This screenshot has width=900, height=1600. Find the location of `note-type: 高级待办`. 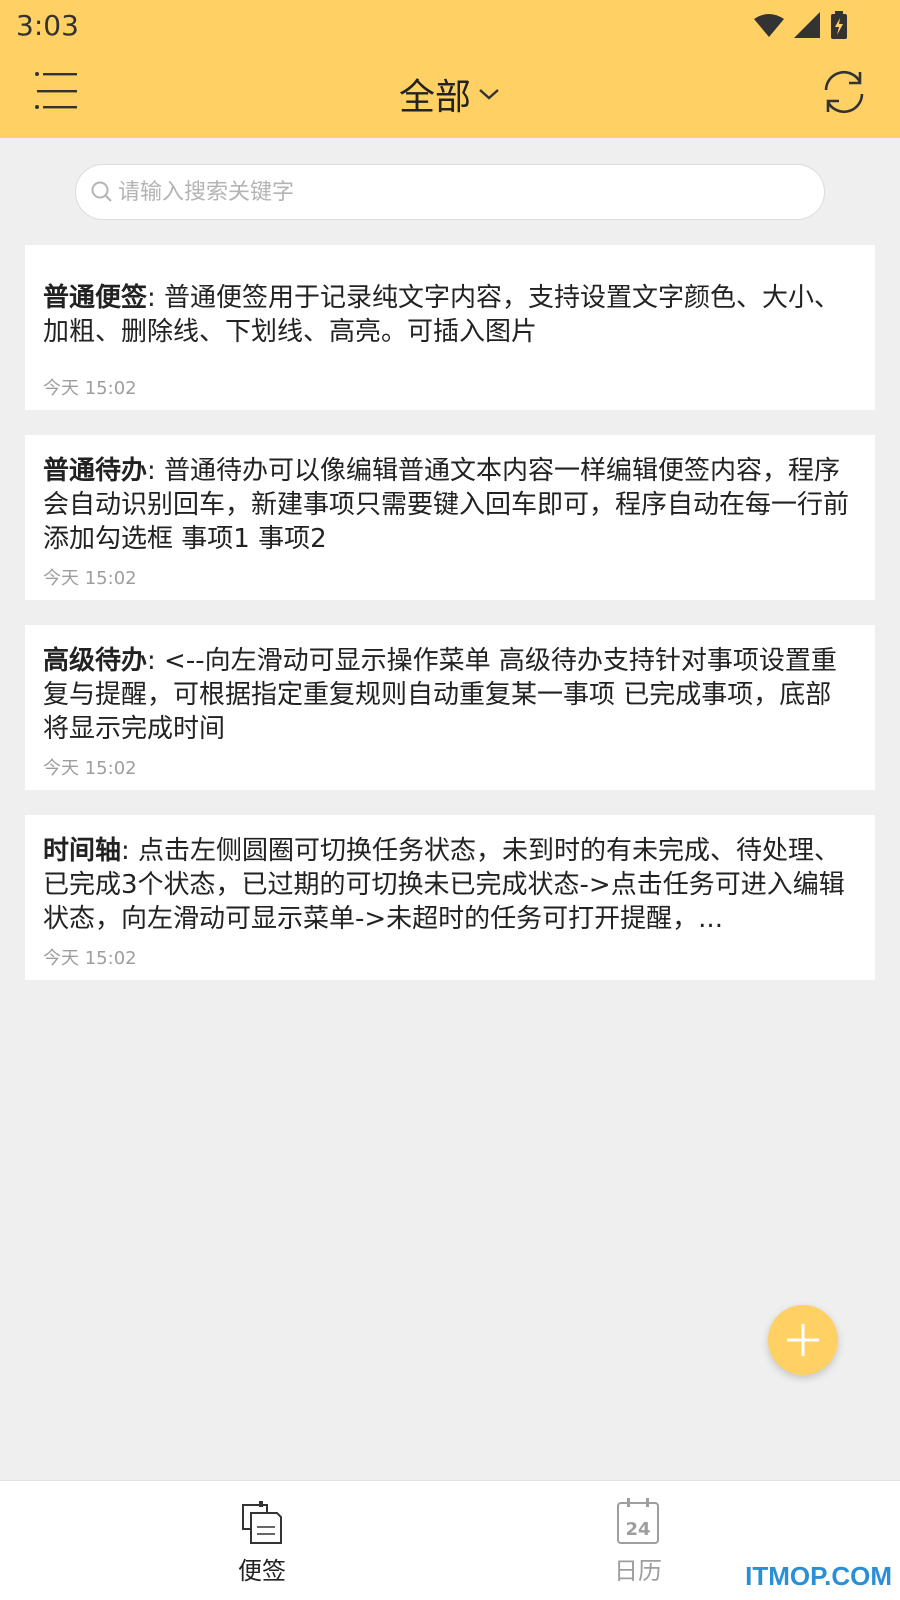

note-type: 高级待办 is located at coordinates (95, 661).